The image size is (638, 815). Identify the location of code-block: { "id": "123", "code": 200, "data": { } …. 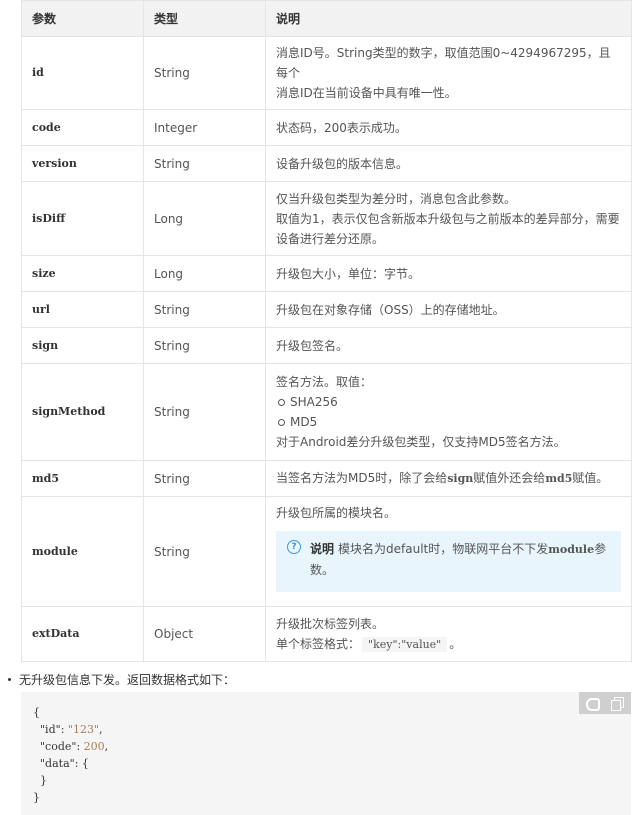
(326, 753).